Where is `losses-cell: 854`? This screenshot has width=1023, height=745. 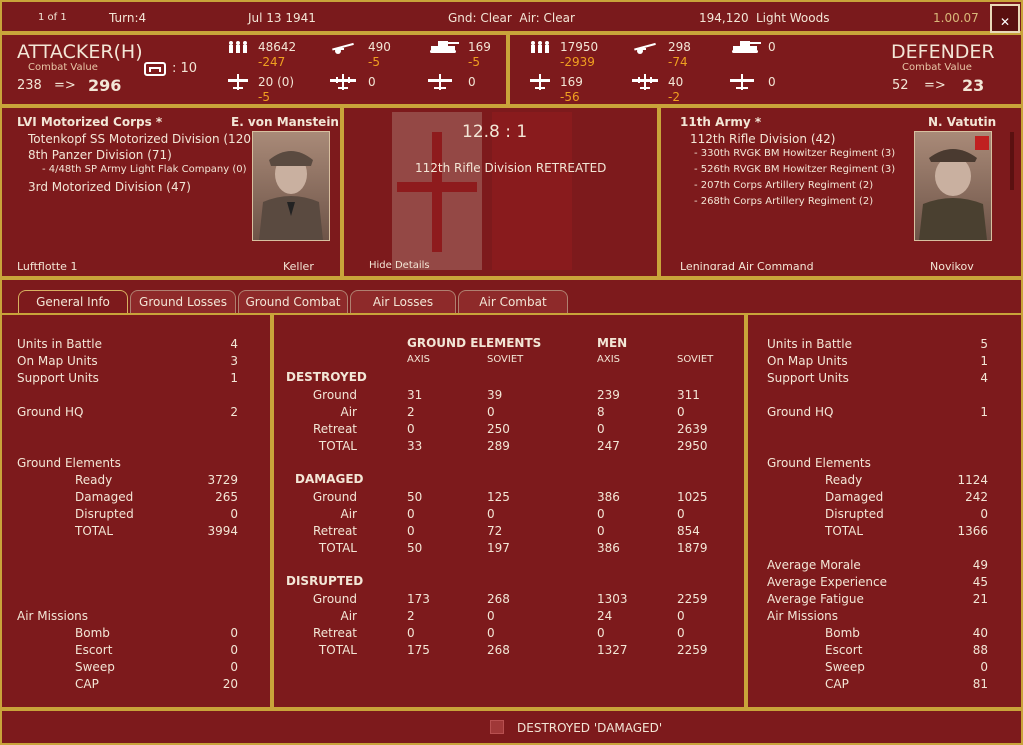 losses-cell: 854 is located at coordinates (688, 531).